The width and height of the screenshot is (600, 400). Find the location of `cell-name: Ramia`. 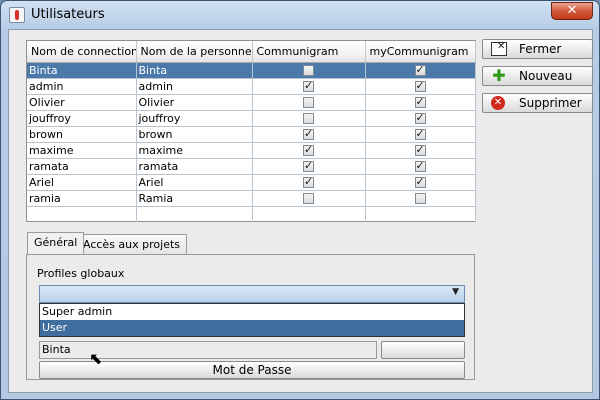

cell-name: Ramia is located at coordinates (194, 198).